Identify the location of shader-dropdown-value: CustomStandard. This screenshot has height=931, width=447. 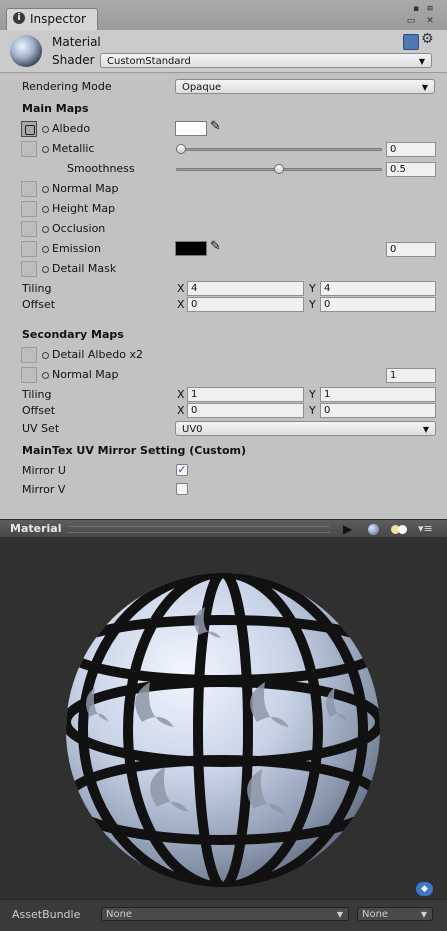
(149, 61).